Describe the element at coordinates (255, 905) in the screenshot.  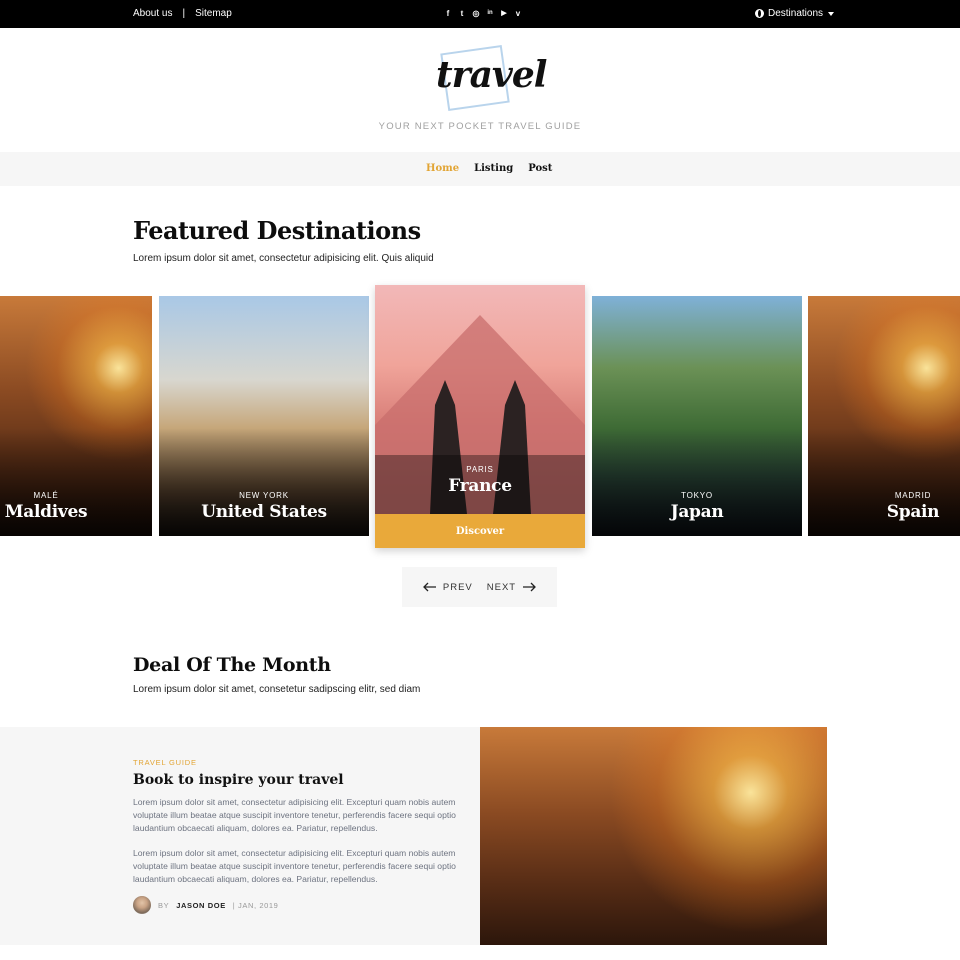
I see `post-date: | JAN, 2019` at that location.